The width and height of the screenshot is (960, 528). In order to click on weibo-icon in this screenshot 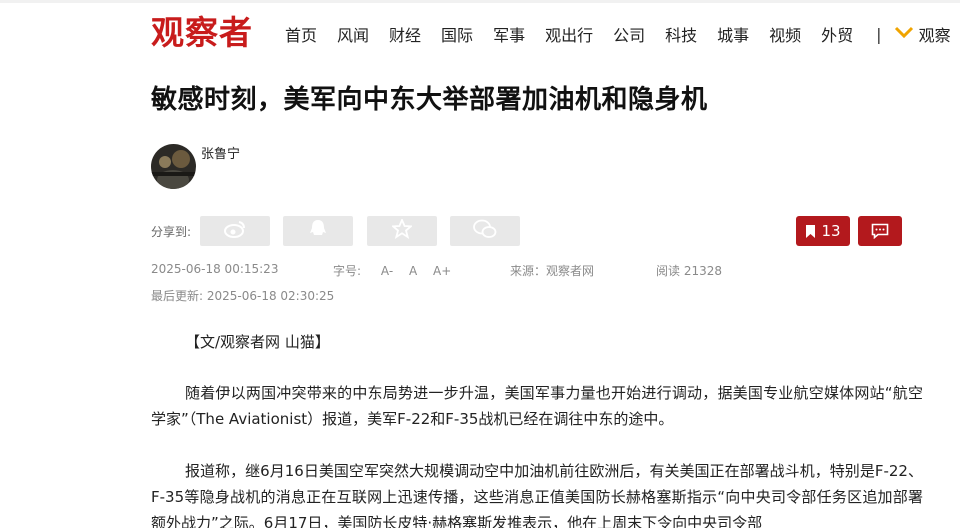, I will do `click(235, 231)`.